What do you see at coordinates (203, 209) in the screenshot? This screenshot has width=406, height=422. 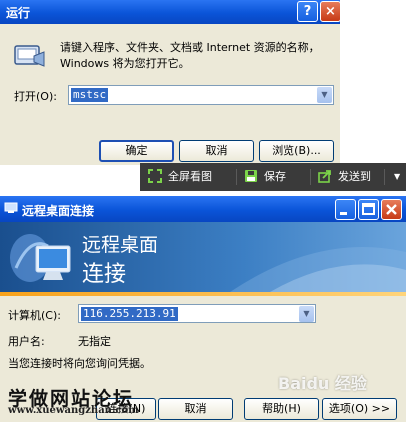 I see `rdp-title-bar: 远程桌面连接` at bounding box center [203, 209].